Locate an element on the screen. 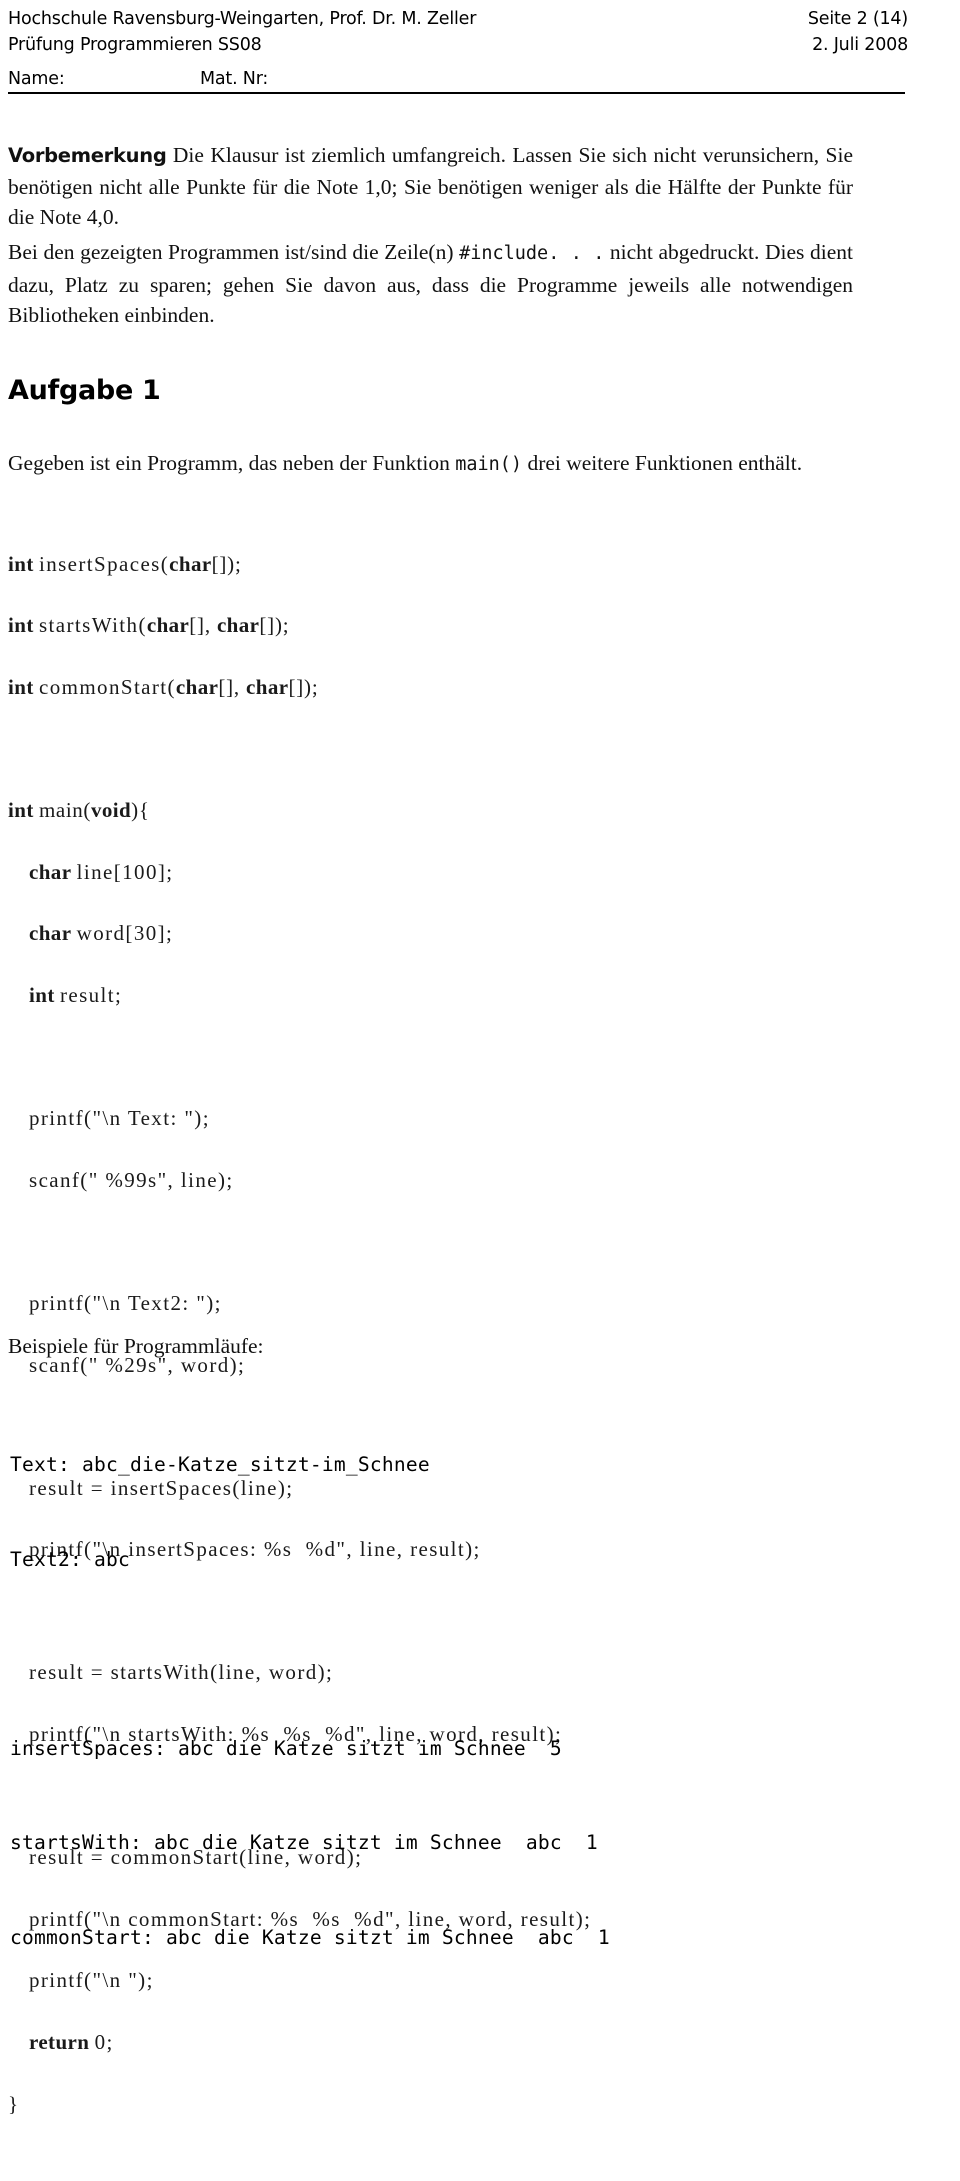 Image resolution: width=960 pixels, height=2181 pixels. console-line-text2: Text2: abc is located at coordinates (70, 1559).